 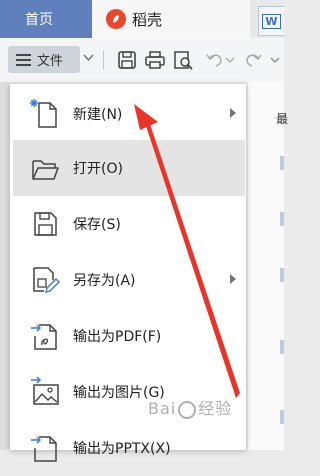 I want to click on chevron-down-icon, so click(x=88, y=57).